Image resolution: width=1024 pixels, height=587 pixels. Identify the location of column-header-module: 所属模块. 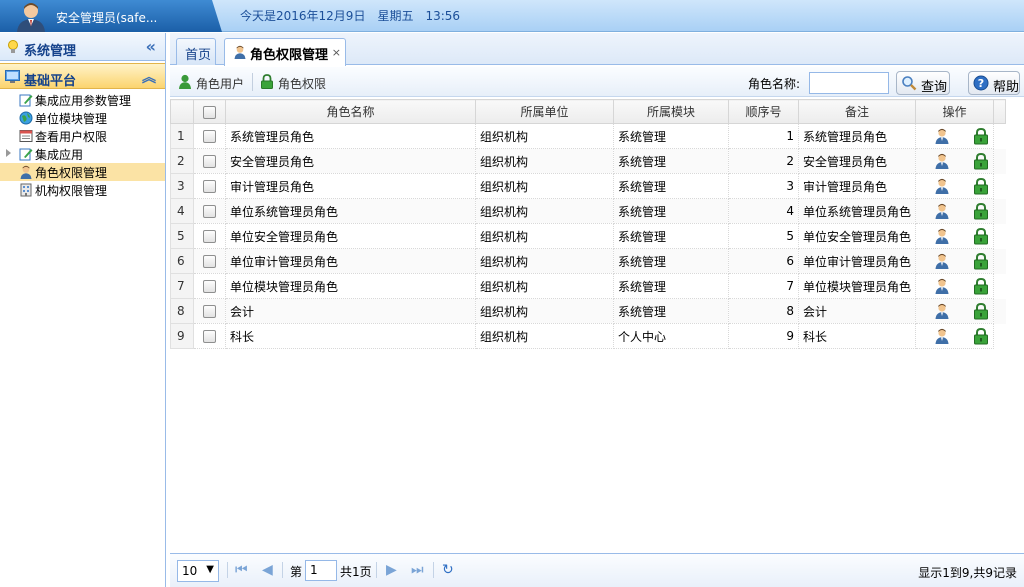
(671, 111).